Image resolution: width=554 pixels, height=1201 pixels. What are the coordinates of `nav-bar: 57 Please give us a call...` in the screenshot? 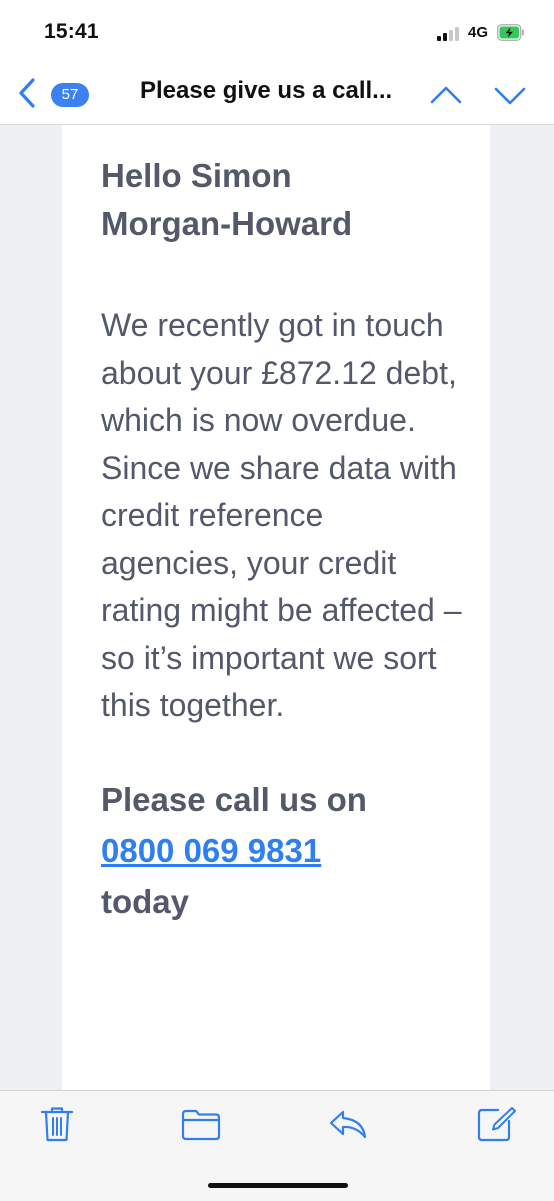 It's located at (277, 92).